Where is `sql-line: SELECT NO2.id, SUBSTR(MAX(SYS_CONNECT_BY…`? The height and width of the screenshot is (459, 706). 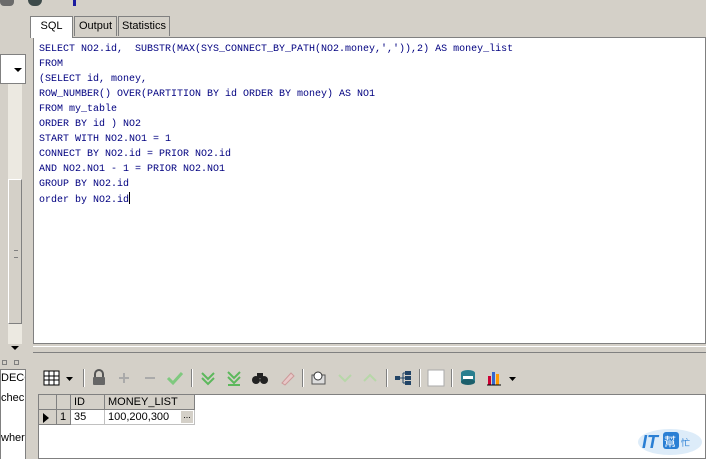
sql-line: SELECT NO2.id, SUBSTR(MAX(SYS_CONNECT_BY… is located at coordinates (276, 49).